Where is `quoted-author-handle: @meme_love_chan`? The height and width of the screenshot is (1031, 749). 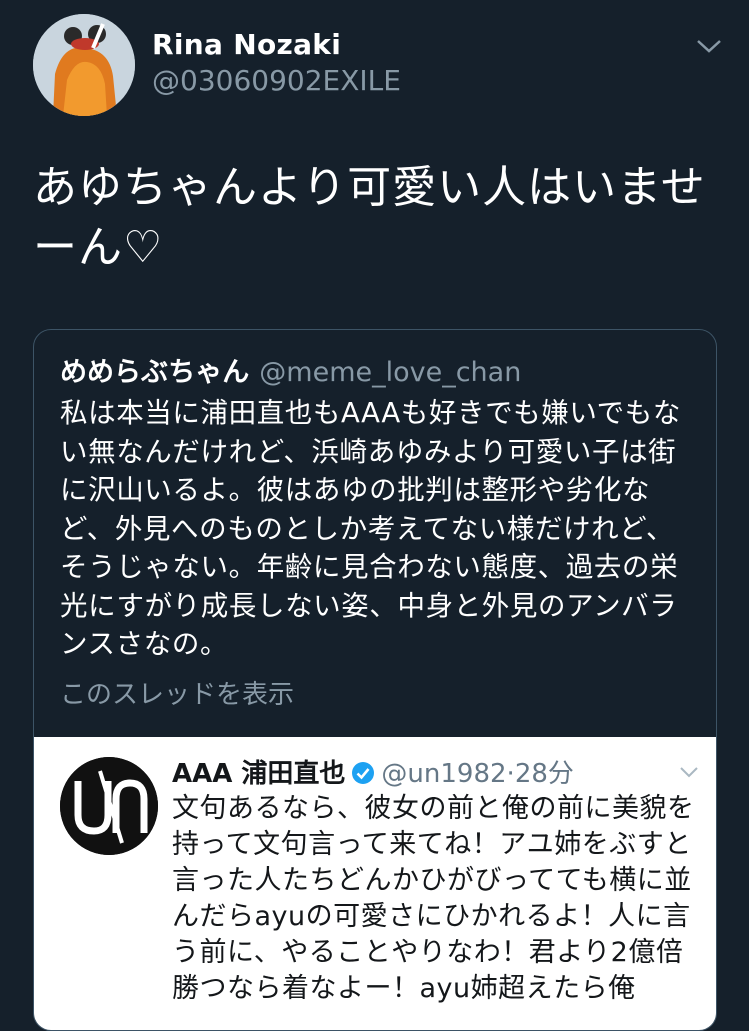
quoted-author-handle: @meme_love_chan is located at coordinates (390, 372).